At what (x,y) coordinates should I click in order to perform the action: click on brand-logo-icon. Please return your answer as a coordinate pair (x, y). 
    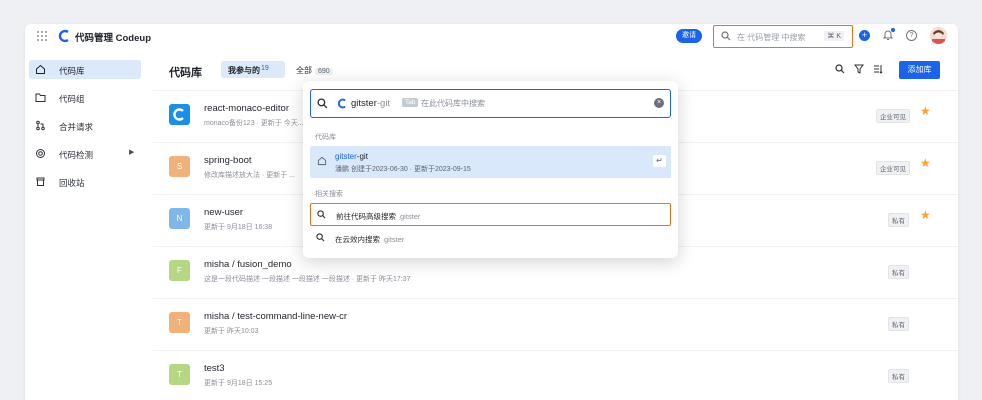
    Looking at the image, I should click on (63, 36).